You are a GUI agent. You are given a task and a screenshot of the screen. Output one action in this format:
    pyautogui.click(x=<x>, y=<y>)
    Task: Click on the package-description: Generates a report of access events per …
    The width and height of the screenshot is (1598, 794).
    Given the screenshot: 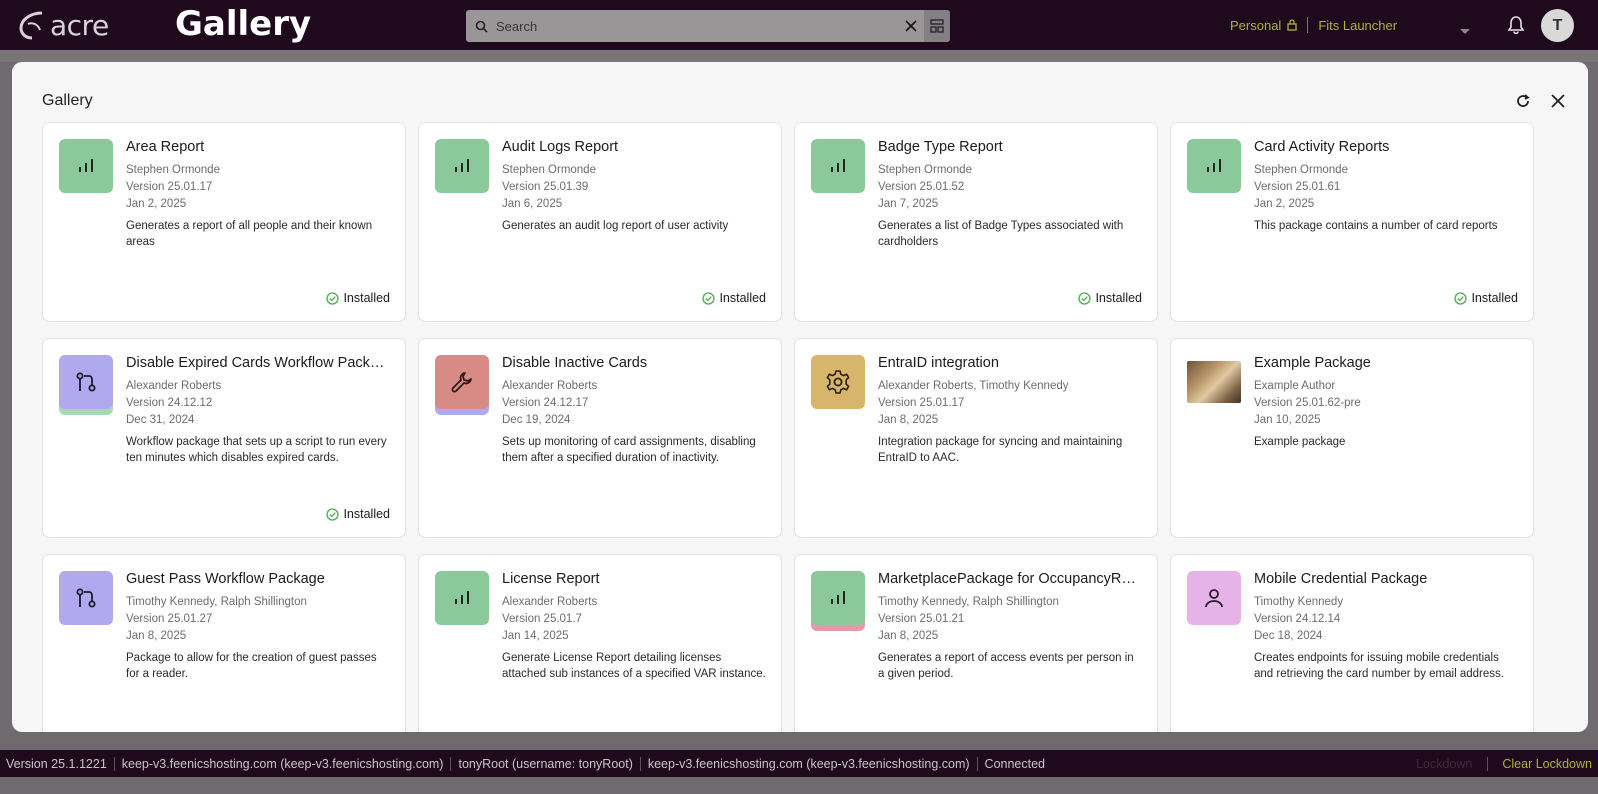 What is the action you would take?
    pyautogui.click(x=1006, y=666)
    